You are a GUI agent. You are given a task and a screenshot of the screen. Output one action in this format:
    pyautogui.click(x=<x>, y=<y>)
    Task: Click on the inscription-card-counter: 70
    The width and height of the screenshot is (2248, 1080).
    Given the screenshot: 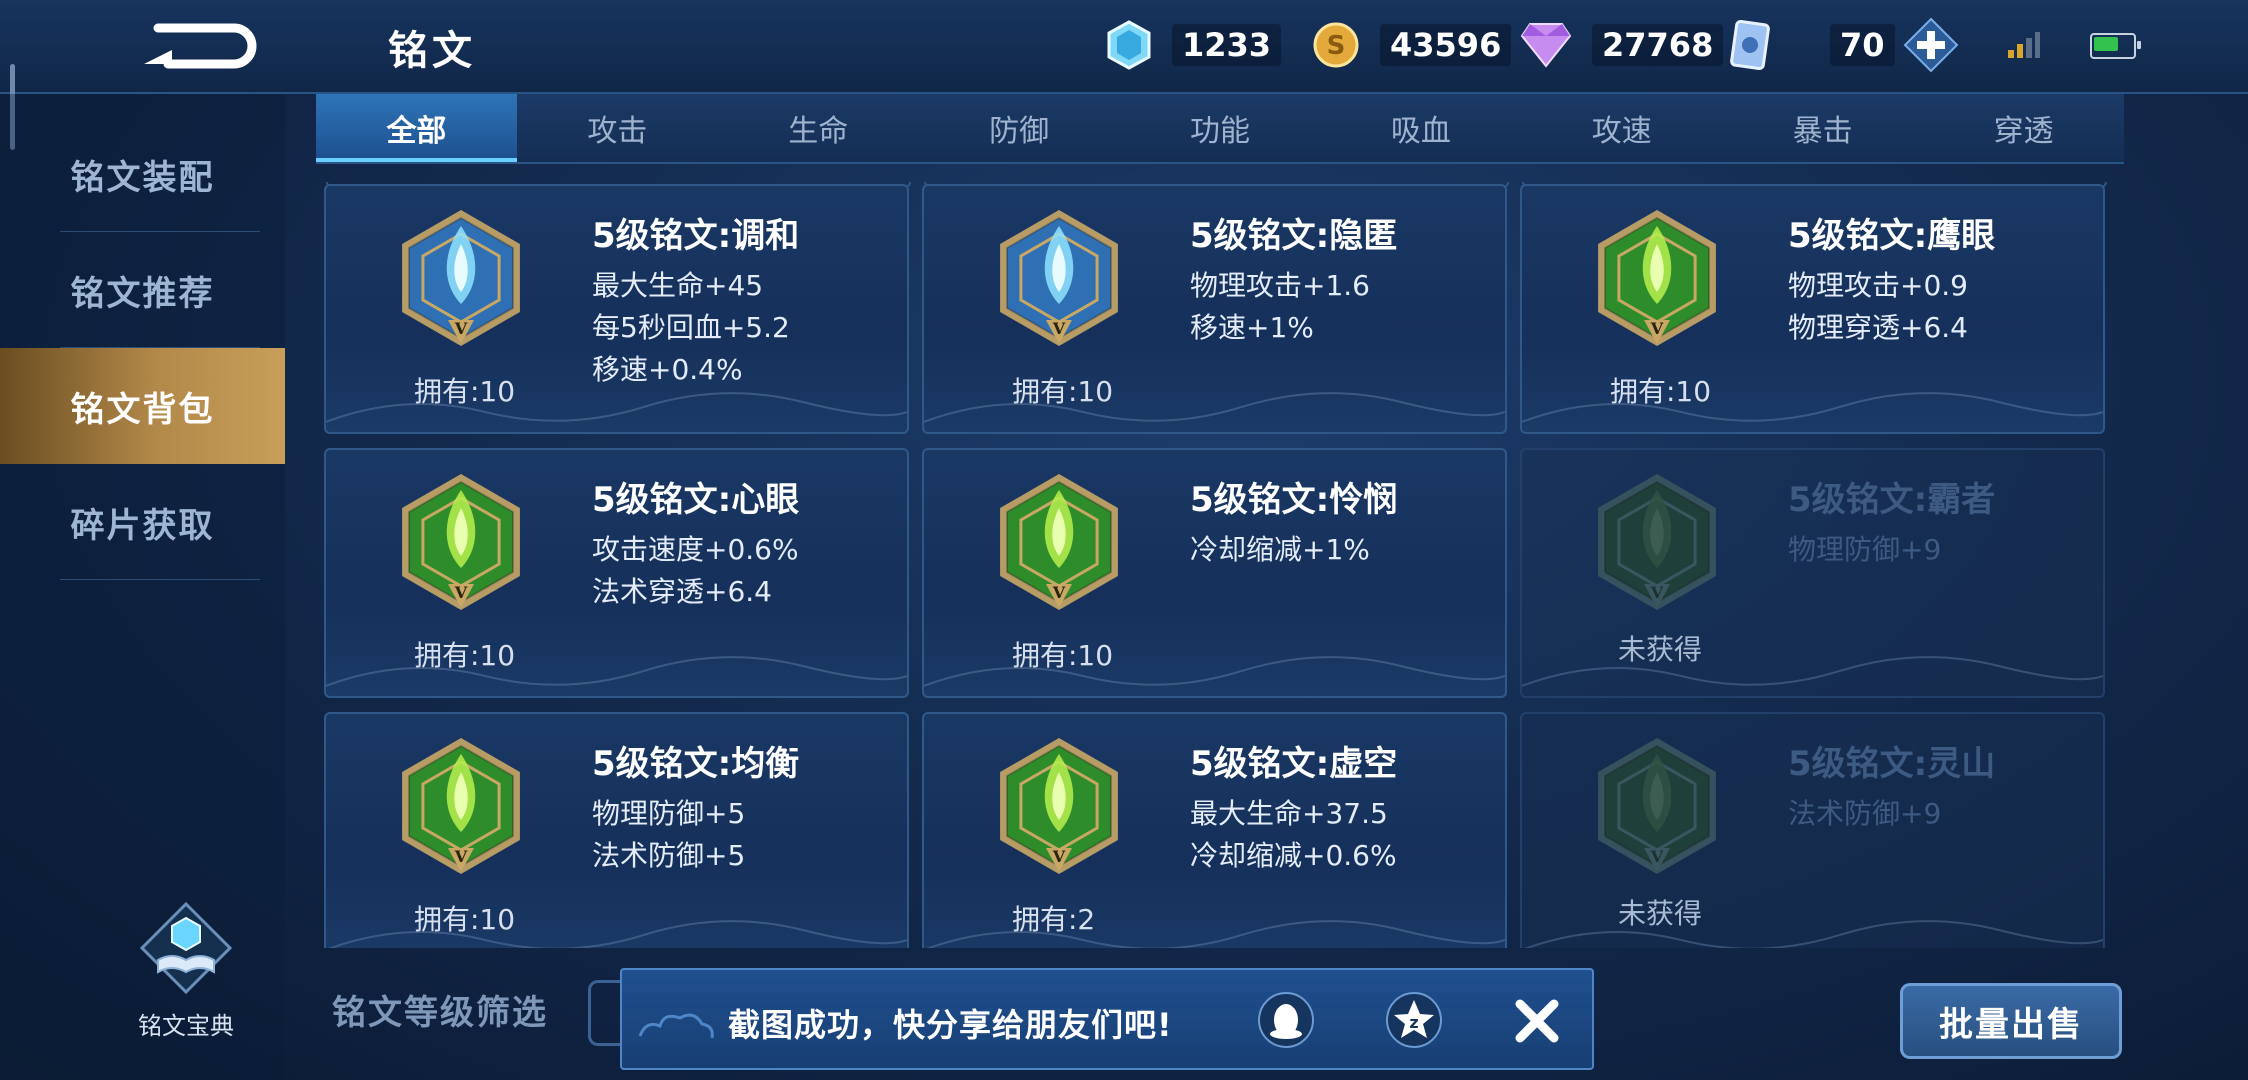 What is the action you would take?
    pyautogui.click(x=1844, y=45)
    